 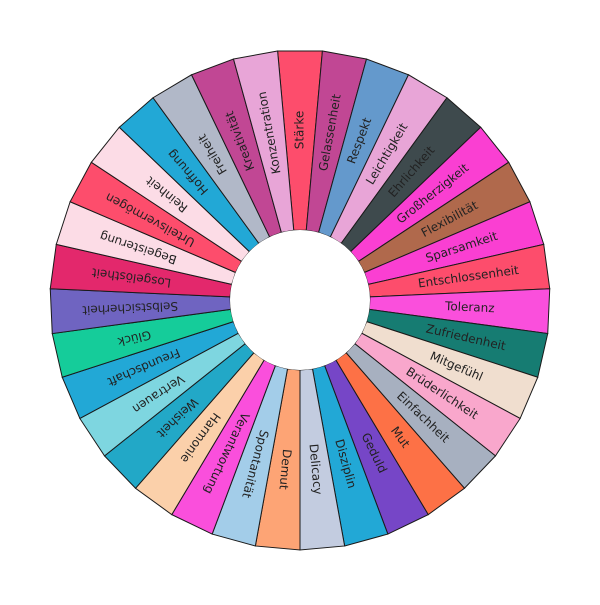 I want to click on wheel-hub, so click(x=300, y=300).